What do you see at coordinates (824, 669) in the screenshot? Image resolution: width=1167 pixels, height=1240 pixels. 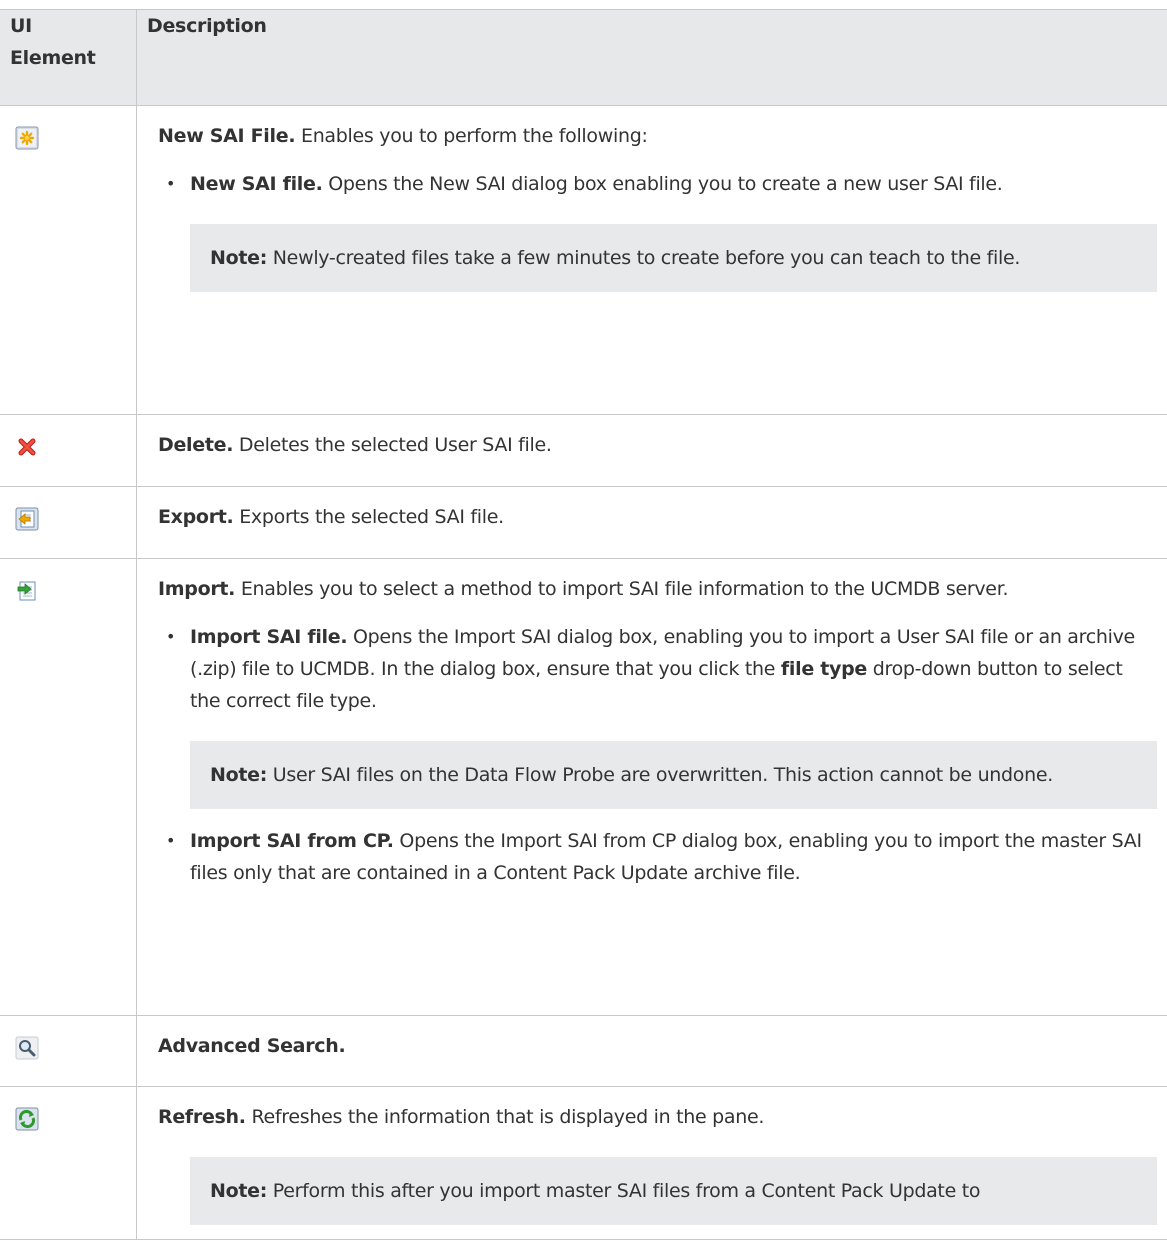 I see `sub-item-bold-inline: file type` at bounding box center [824, 669].